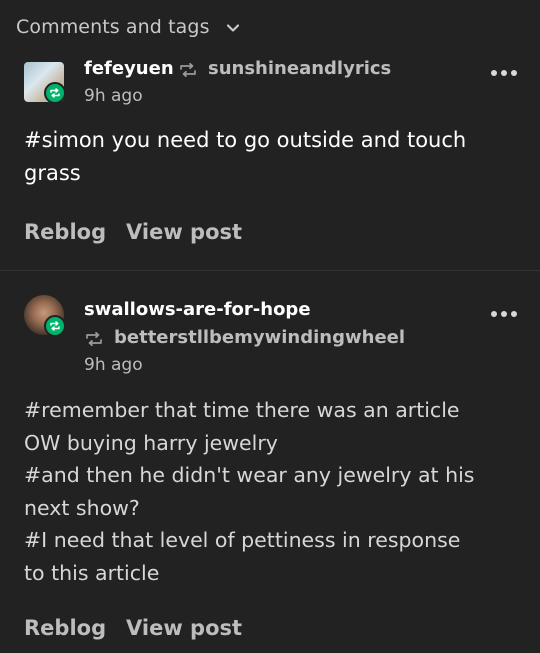  What do you see at coordinates (197, 309) in the screenshot?
I see `comment-username: swallows-are-for-hope` at bounding box center [197, 309].